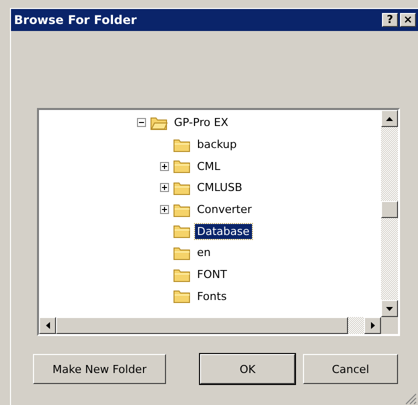  What do you see at coordinates (141, 123) in the screenshot?
I see `collapse-icon` at bounding box center [141, 123].